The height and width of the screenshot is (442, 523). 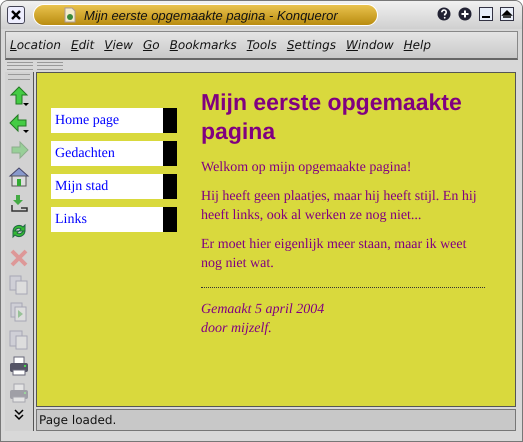 I want to click on document-icon, so click(x=70, y=15).